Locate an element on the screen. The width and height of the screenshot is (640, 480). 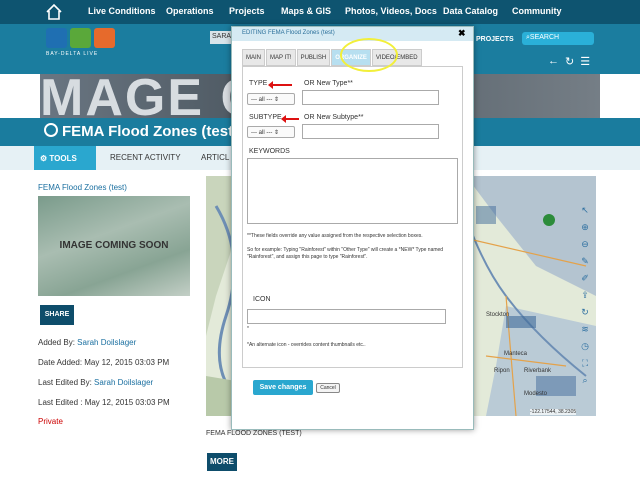
added-by-label: Added By: is located at coordinates (56, 342).